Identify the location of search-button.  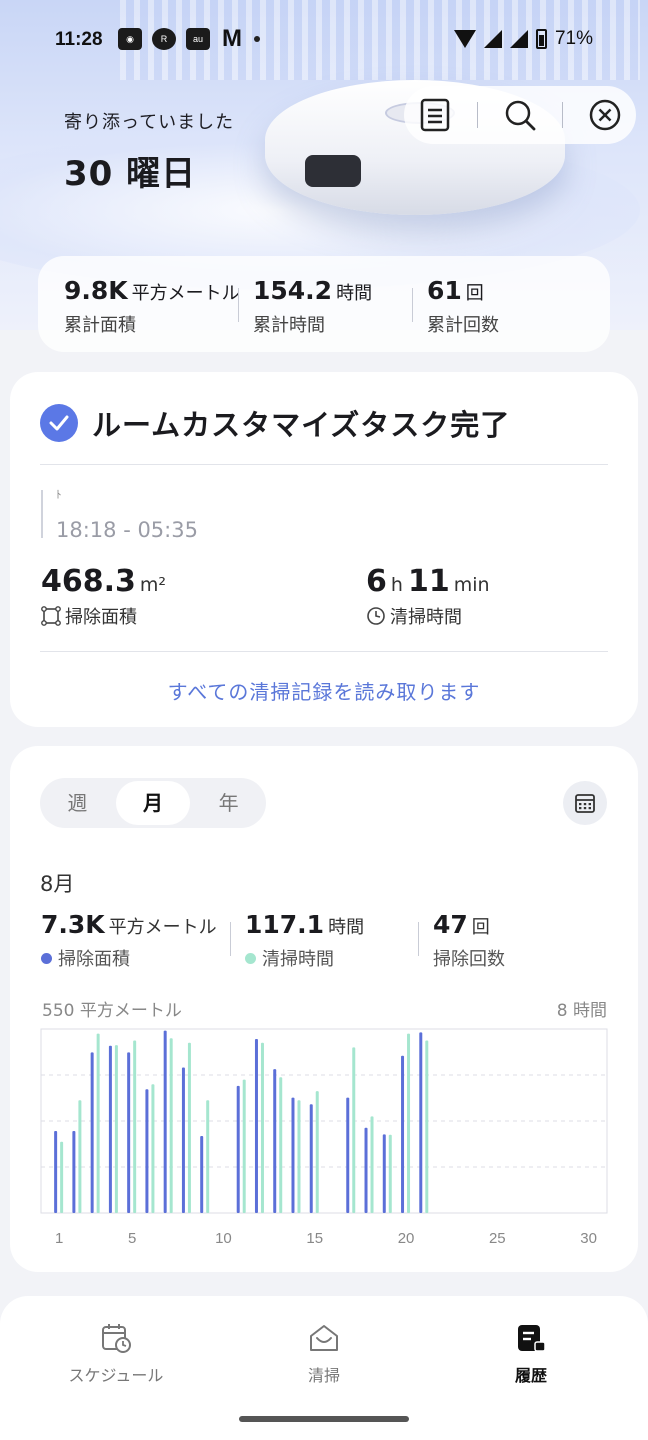
(520, 115).